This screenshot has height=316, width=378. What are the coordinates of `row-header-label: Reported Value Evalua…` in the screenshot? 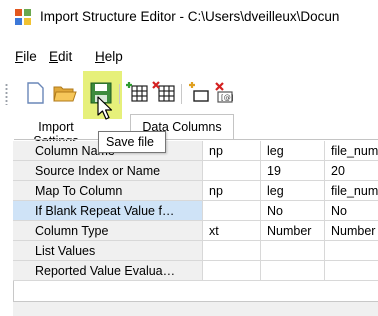 It's located at (108, 271).